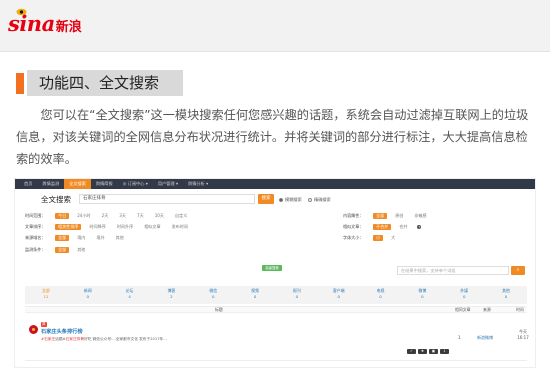  I want to click on filter-wordsize-label: 字体大小：, so click(353, 237).